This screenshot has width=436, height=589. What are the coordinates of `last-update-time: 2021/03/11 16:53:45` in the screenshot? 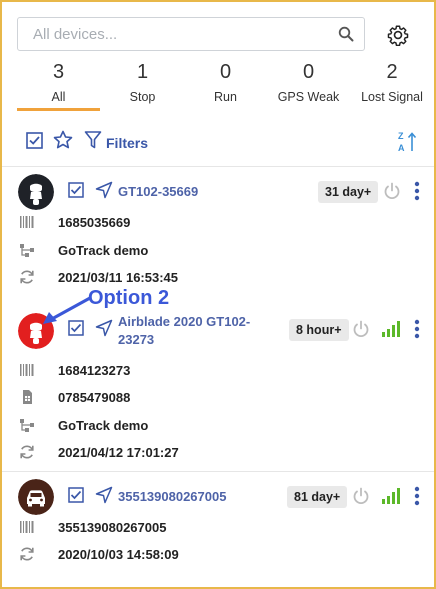 It's located at (118, 277).